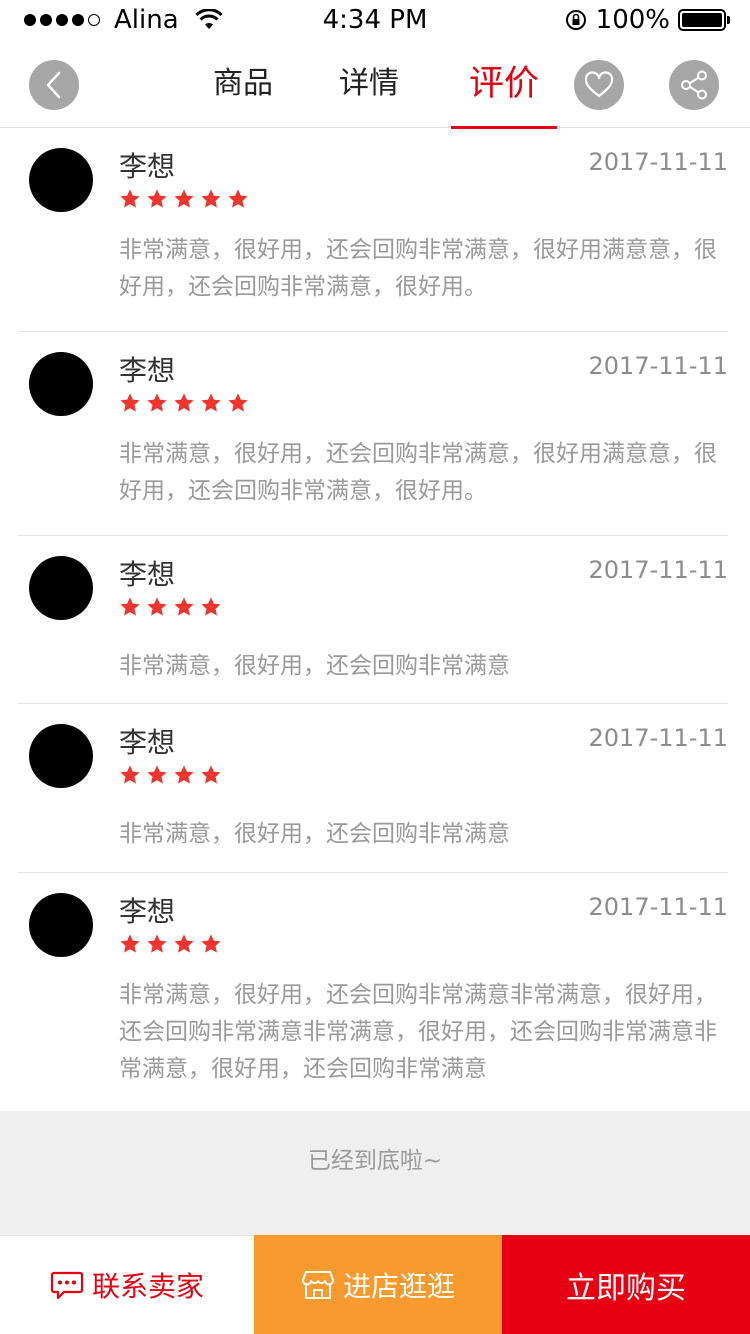  I want to click on favorite-button, so click(599, 85).